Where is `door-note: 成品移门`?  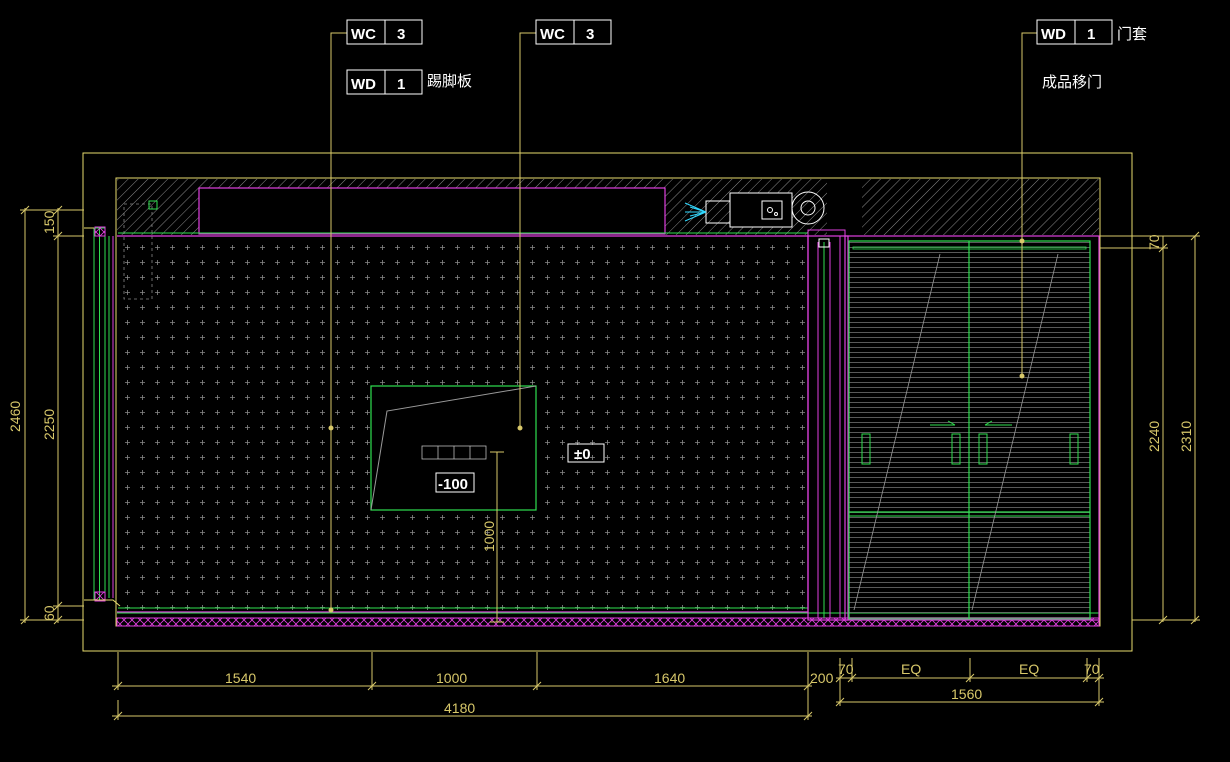
door-note: 成品移门 is located at coordinates (1072, 82).